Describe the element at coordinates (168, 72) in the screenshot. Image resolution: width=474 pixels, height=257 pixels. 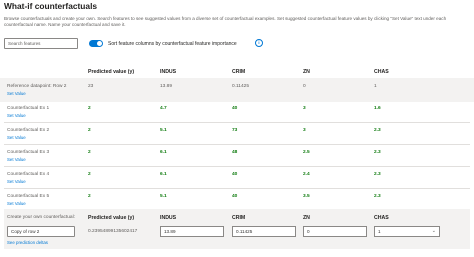
I see `column-header-indus: INDUS` at that location.